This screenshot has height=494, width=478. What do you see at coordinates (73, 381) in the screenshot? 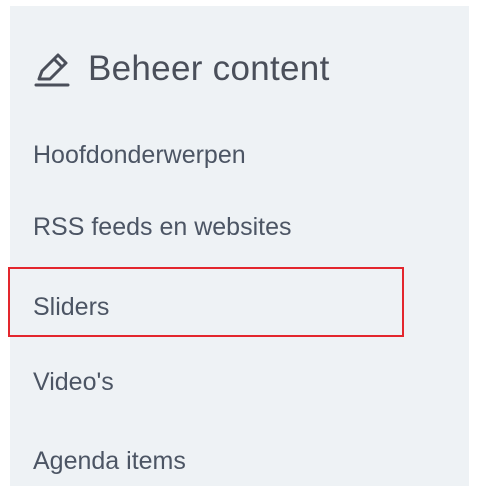
I see `menu-item-label: Video's` at bounding box center [73, 381].